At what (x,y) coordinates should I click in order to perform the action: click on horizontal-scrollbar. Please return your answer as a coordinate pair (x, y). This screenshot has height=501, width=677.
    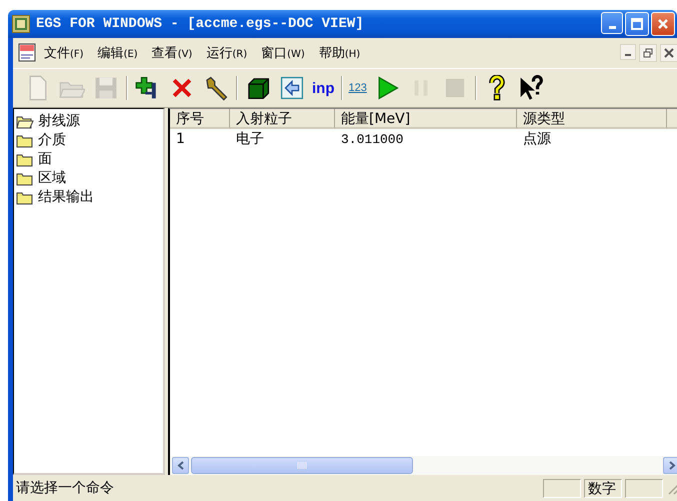
    Looking at the image, I should click on (423, 465).